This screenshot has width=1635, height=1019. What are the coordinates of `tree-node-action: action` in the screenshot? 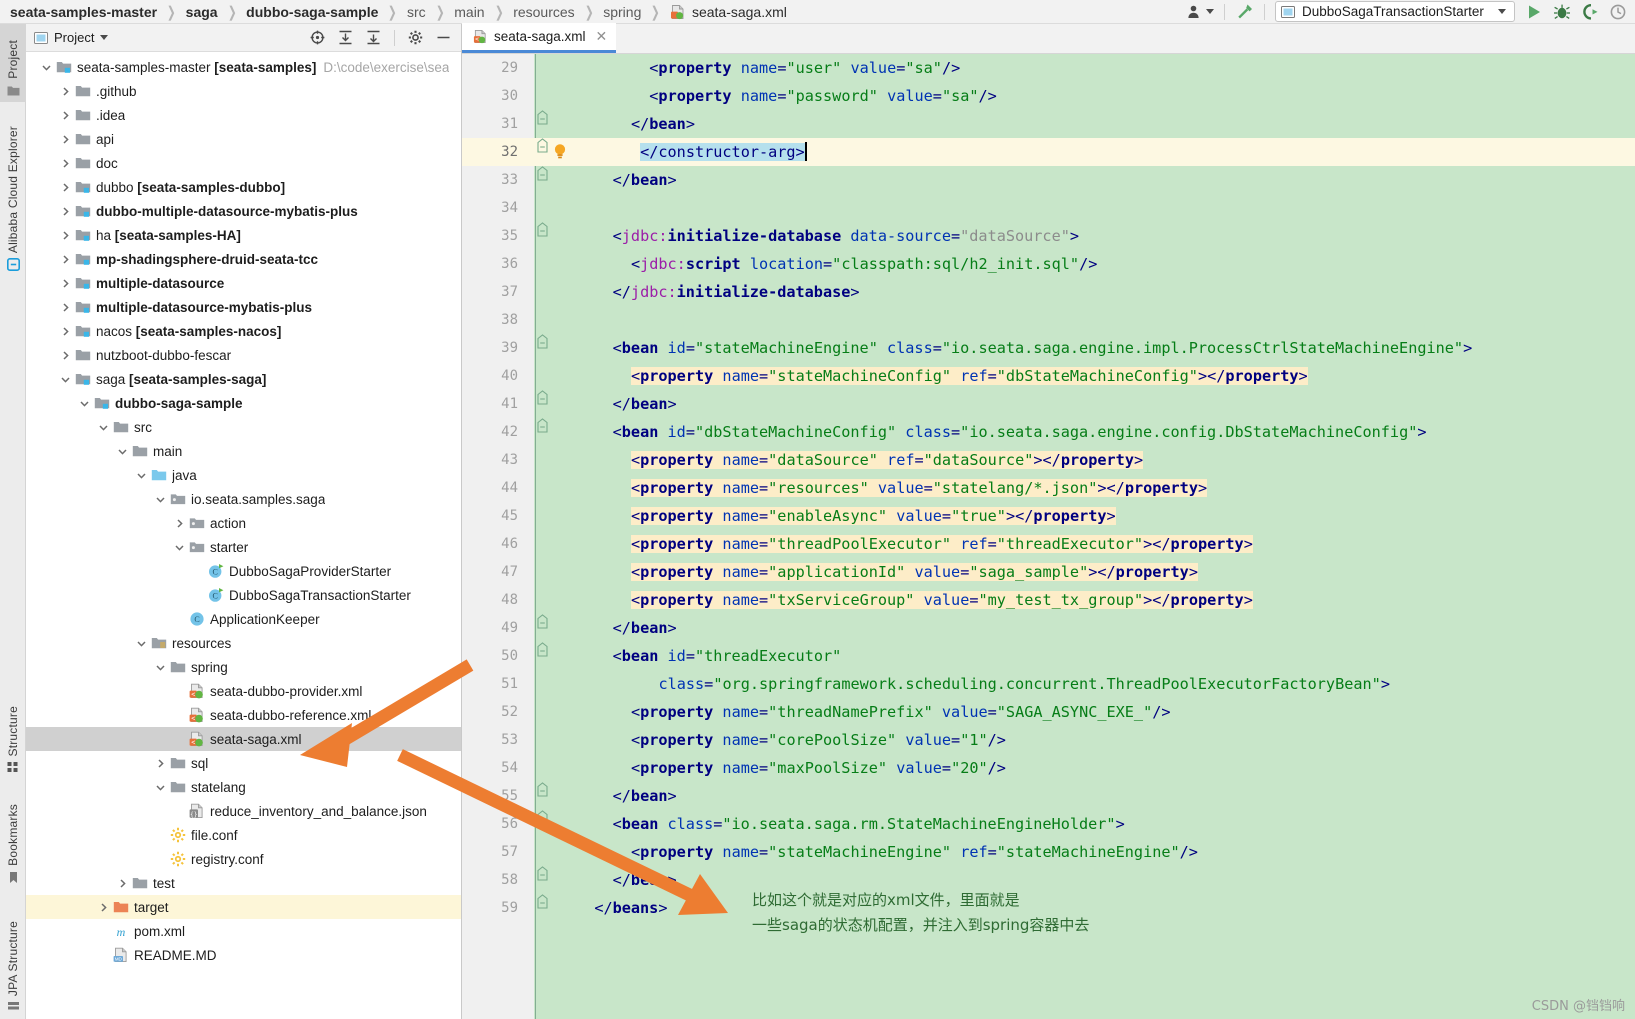 It's located at (243, 523).